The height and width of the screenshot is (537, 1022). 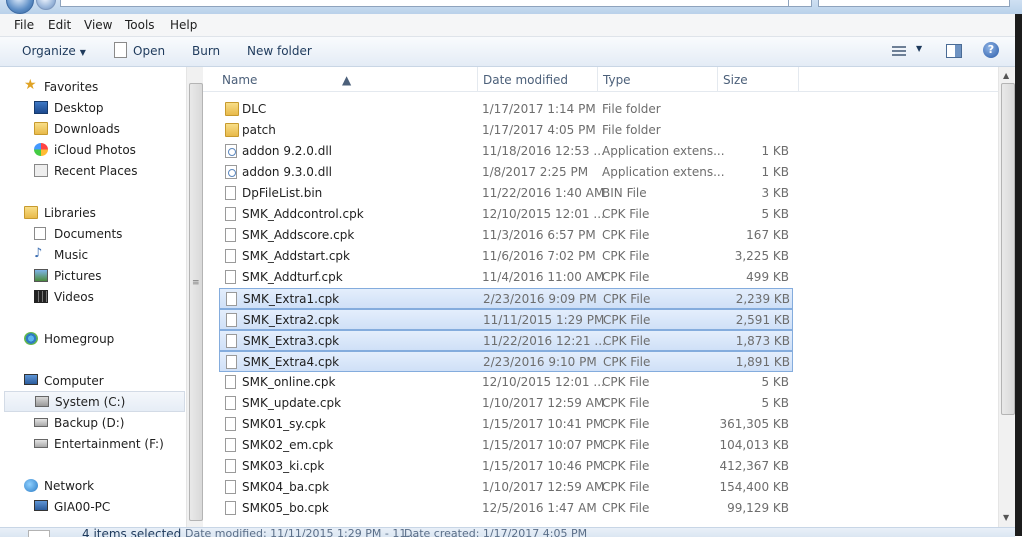 I want to click on nav-videos: Videos, so click(x=110, y=297).